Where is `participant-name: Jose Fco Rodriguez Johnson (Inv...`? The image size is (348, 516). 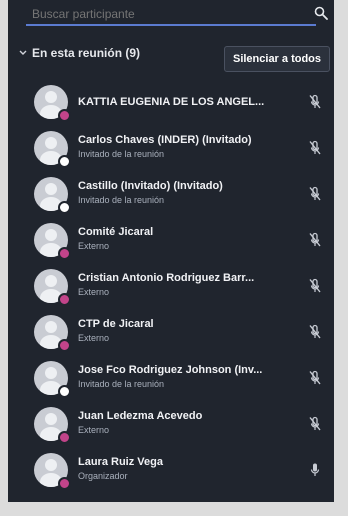
participant-name: Jose Fco Rodriguez Johnson (Inv... is located at coordinates (170, 370).